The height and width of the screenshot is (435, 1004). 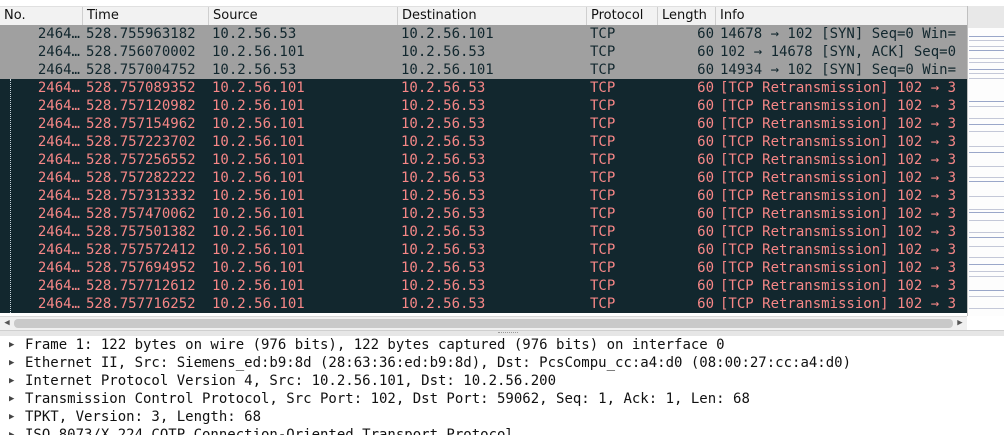 What do you see at coordinates (502, 417) in the screenshot?
I see `detail-tree-item: ▶ TPKT, Version: 3, Length: 68` at bounding box center [502, 417].